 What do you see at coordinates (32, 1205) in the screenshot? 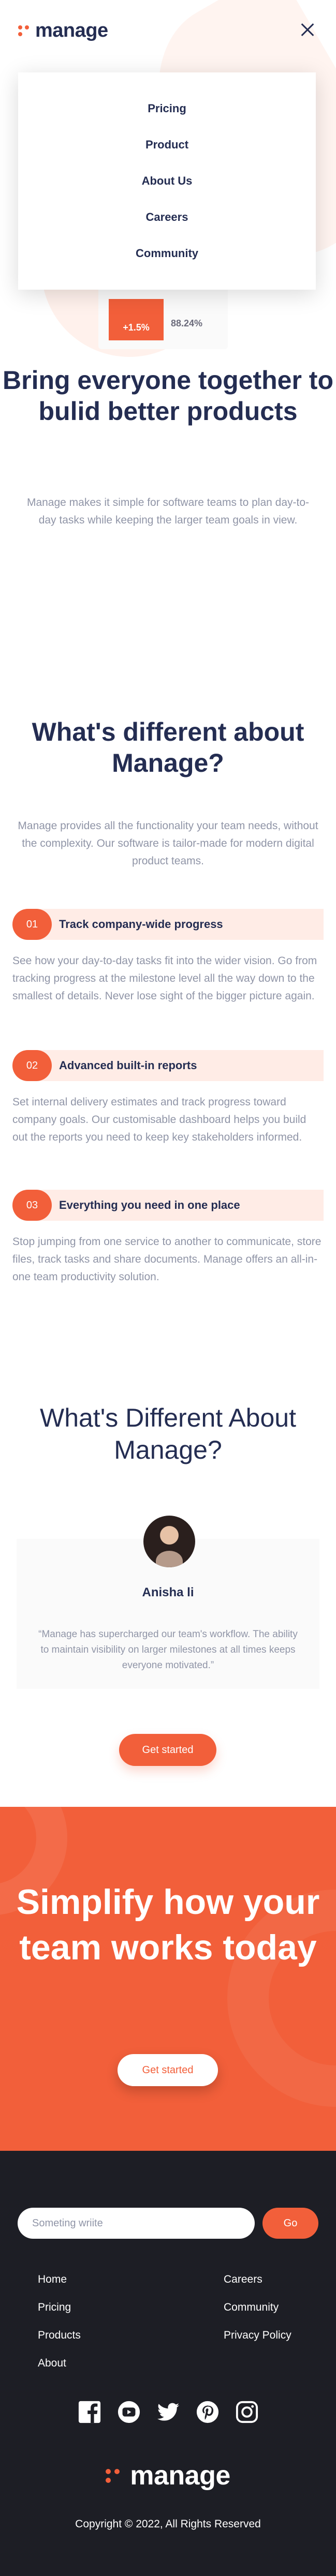
I see `feature-number: 03` at bounding box center [32, 1205].